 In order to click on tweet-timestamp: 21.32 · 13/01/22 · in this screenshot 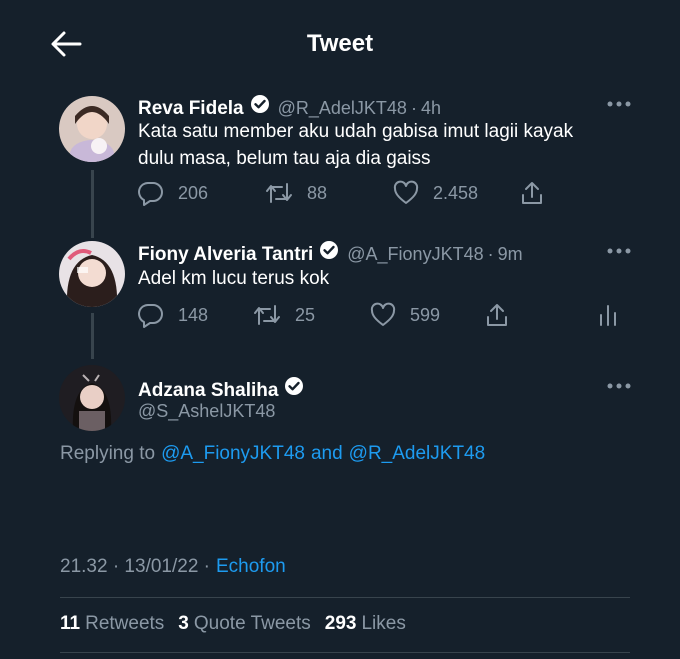, I will do `click(135, 566)`.